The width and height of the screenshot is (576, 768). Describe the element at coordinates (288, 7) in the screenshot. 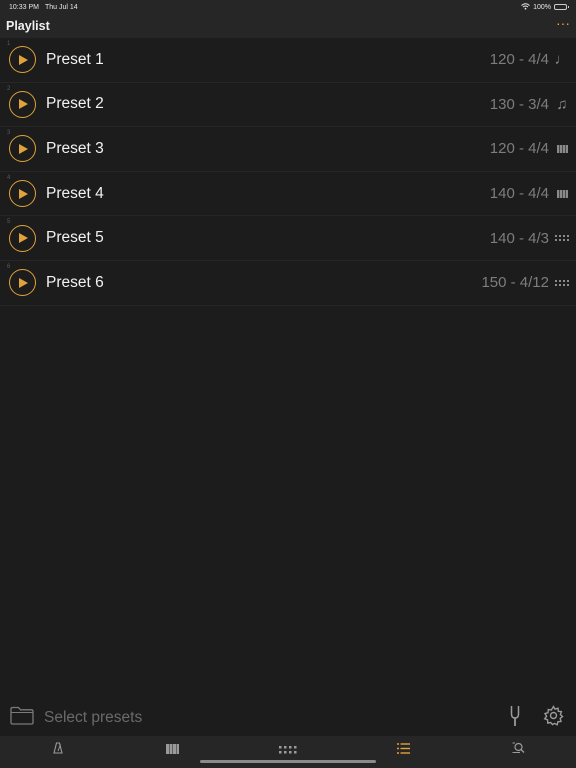

I see `status-bar: 10:33 PM Thu Jul 14 100%` at that location.